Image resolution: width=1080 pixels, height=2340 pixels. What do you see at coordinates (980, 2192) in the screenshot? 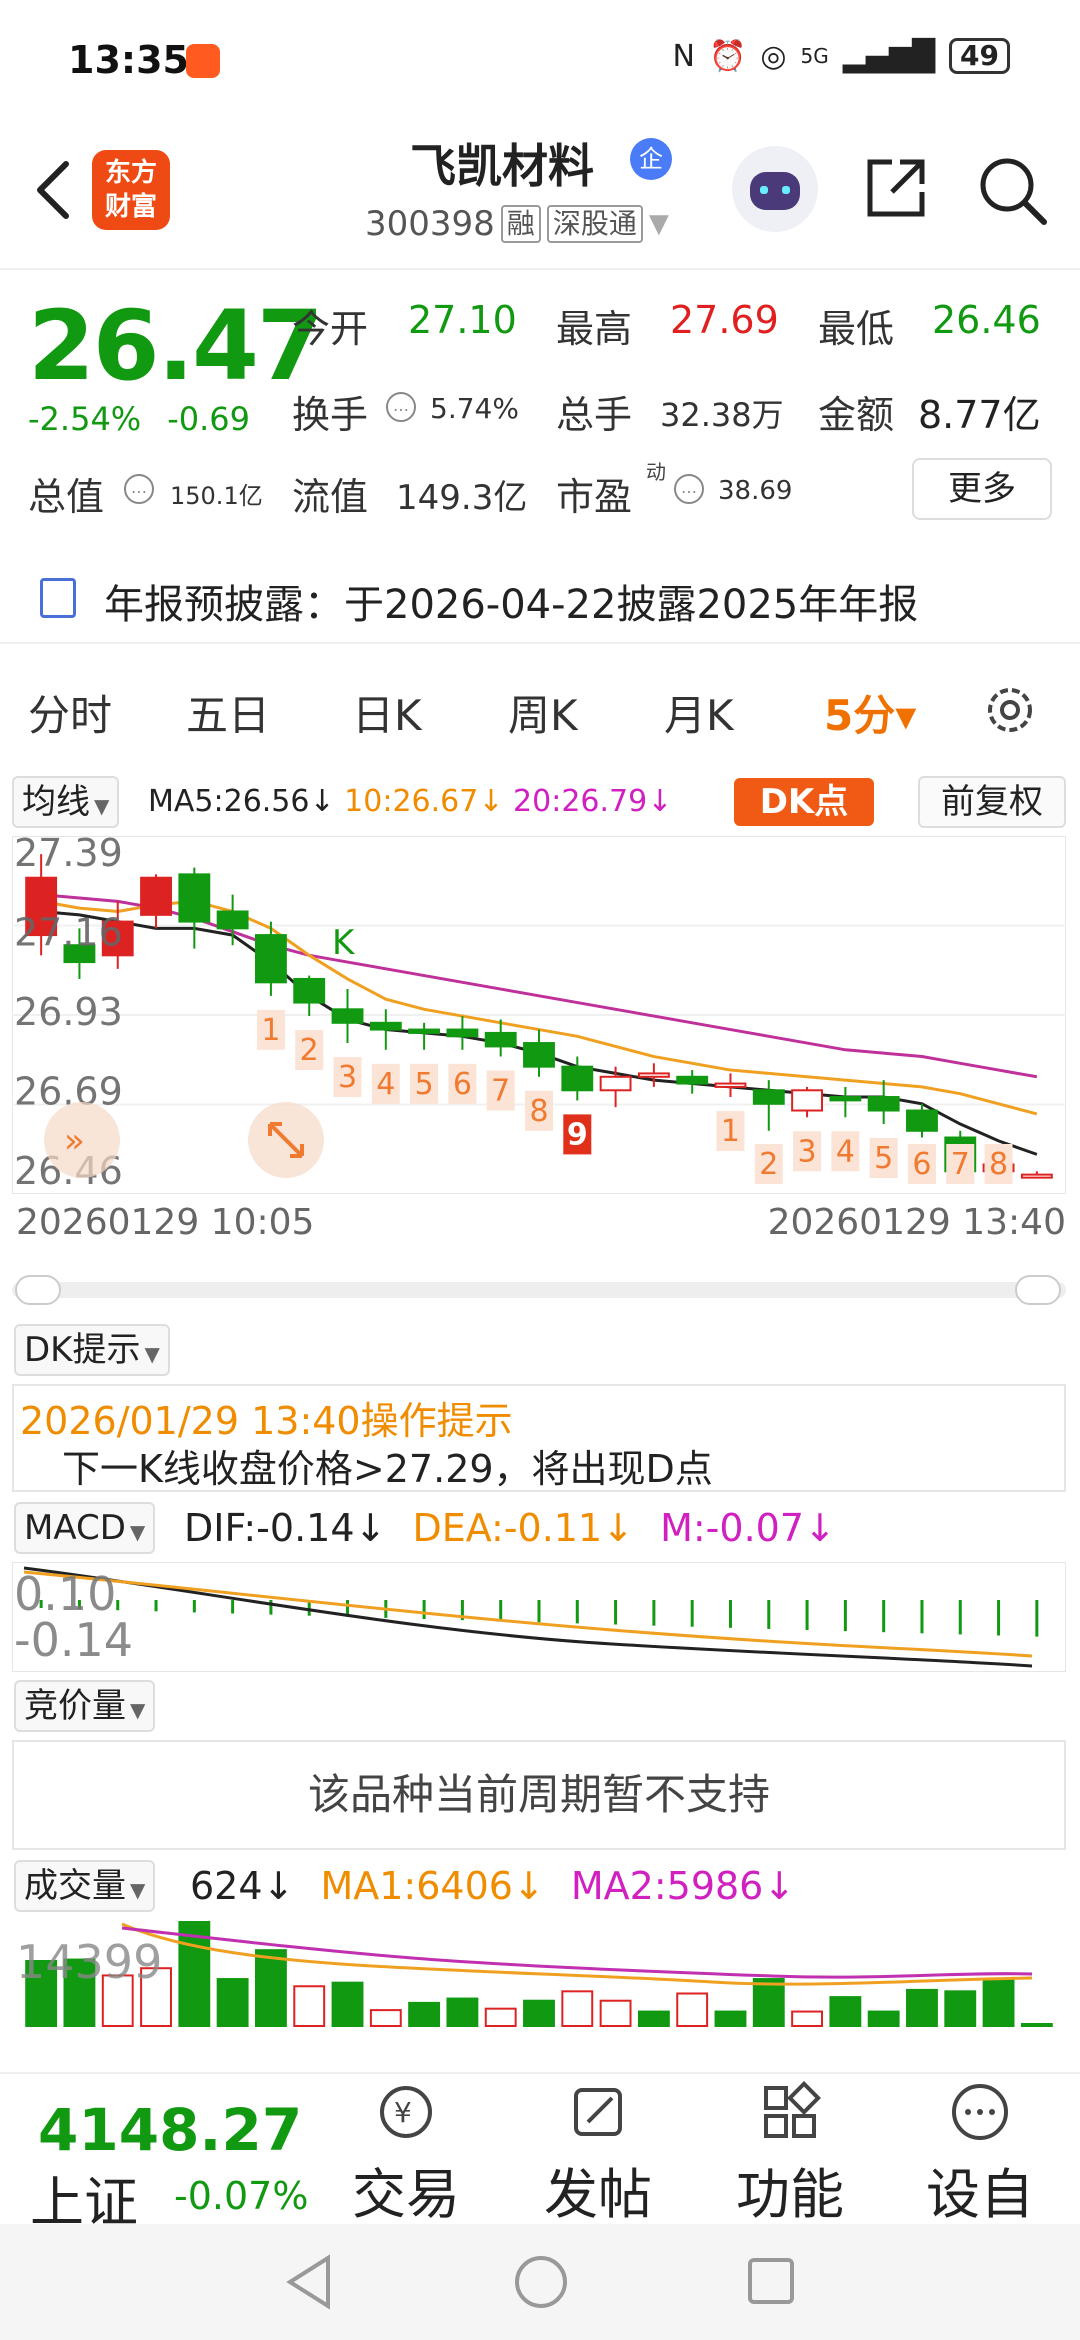
I see `nav-add-watchlist: 设自选` at bounding box center [980, 2192].